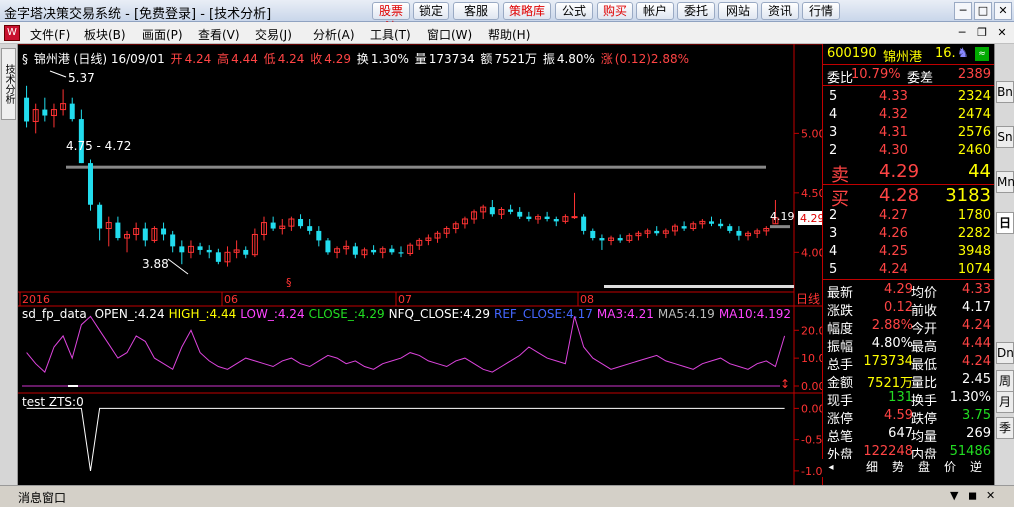  Describe the element at coordinates (983, 11) in the screenshot. I see `maximize-button: □` at that location.